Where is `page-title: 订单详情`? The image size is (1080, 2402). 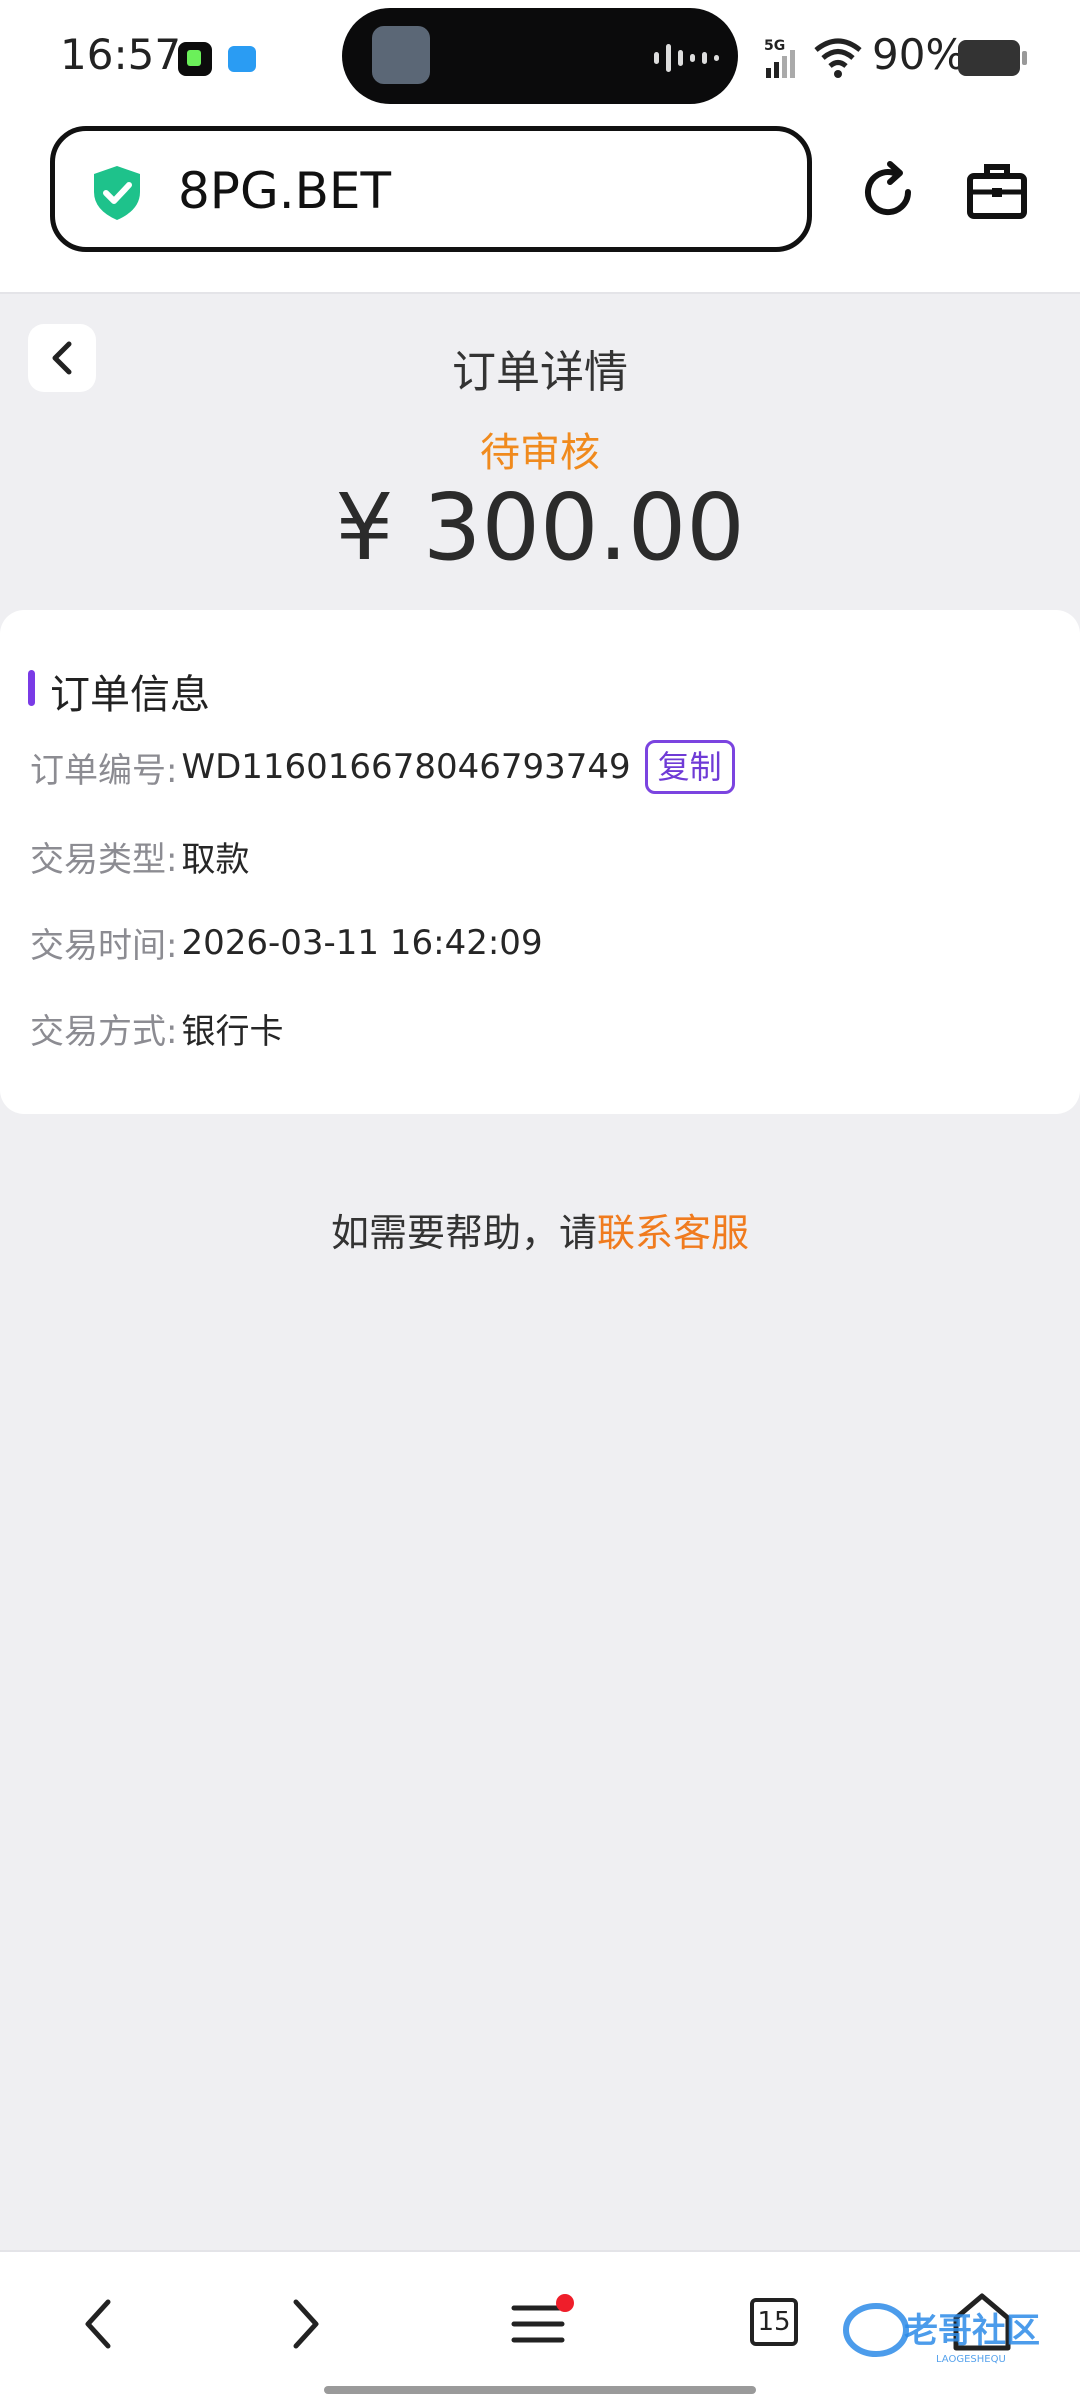
page-title: 订单详情 is located at coordinates (540, 372).